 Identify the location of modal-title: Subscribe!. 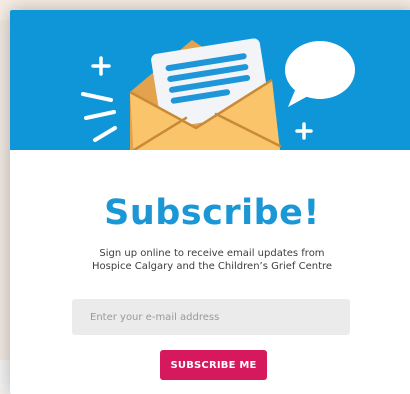
(212, 213).